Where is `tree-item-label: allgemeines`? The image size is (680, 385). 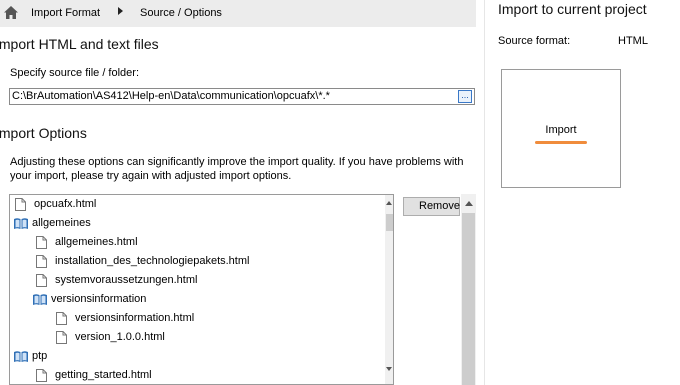 tree-item-label: allgemeines is located at coordinates (61, 223).